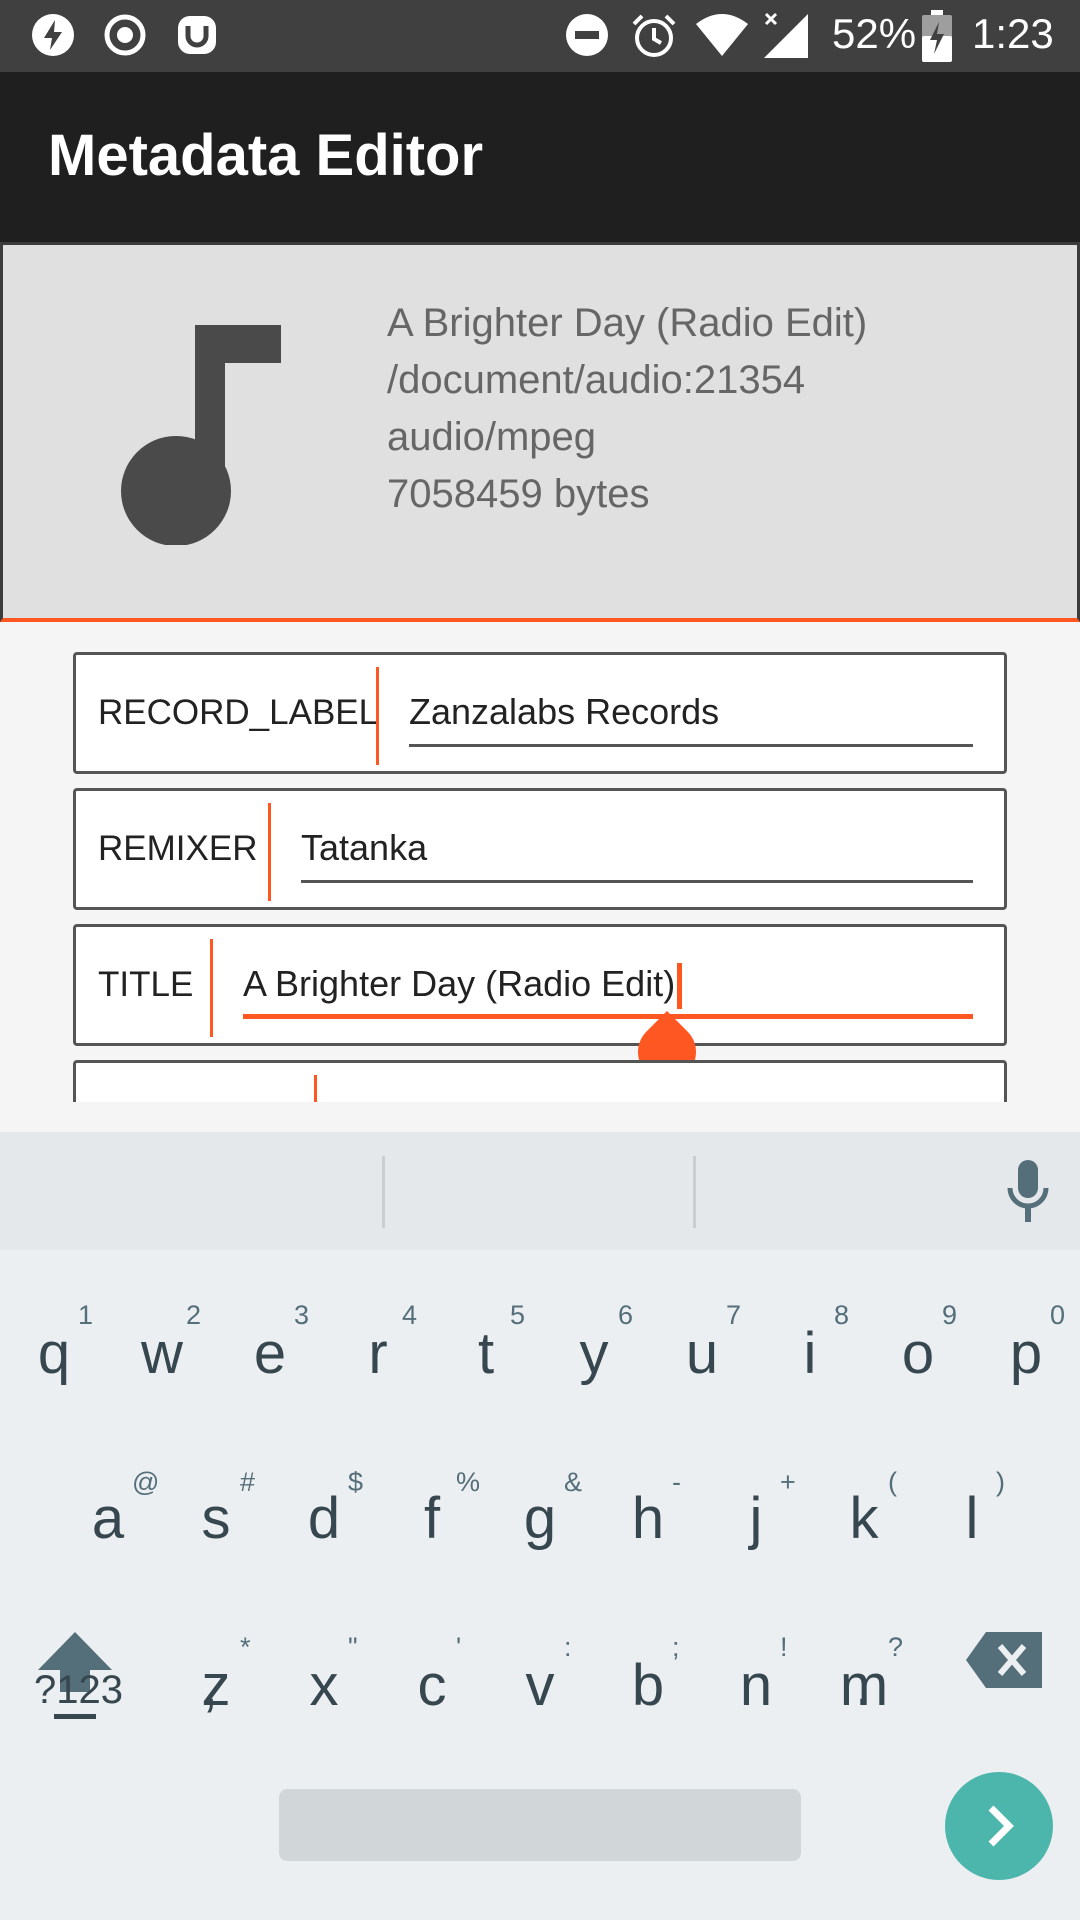  Describe the element at coordinates (722, 35) in the screenshot. I see `wifi-icon` at that location.